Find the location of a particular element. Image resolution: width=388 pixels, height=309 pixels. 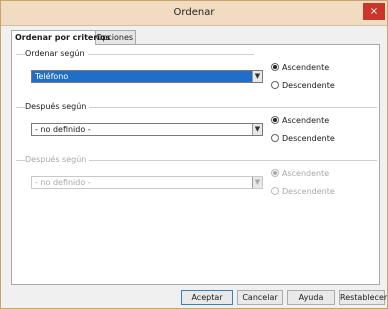

sort-key-2-select: - no definido - ▼ is located at coordinates (147, 129).